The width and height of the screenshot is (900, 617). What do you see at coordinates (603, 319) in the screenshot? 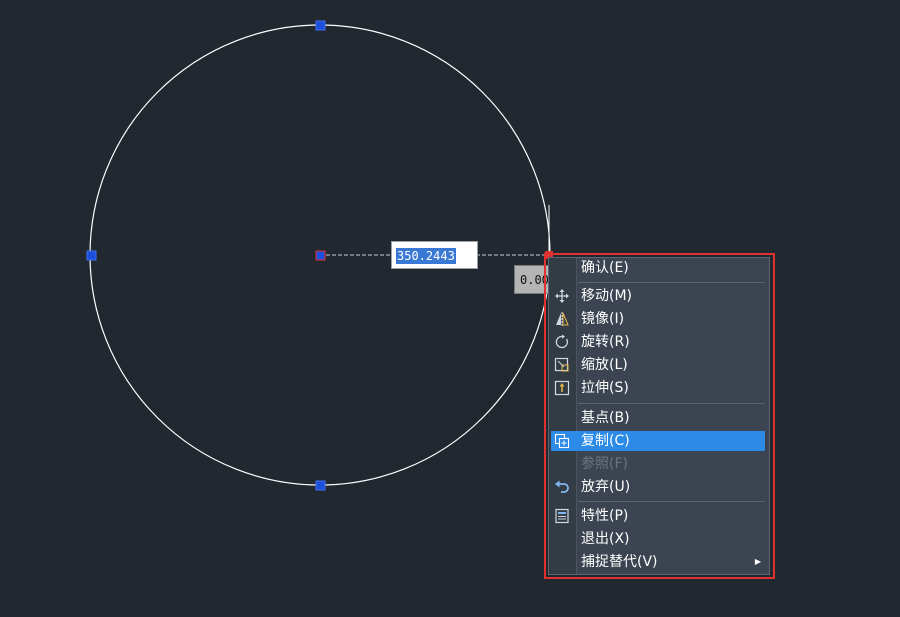
I see `menu-item-label: 镜像(I)` at bounding box center [603, 319].